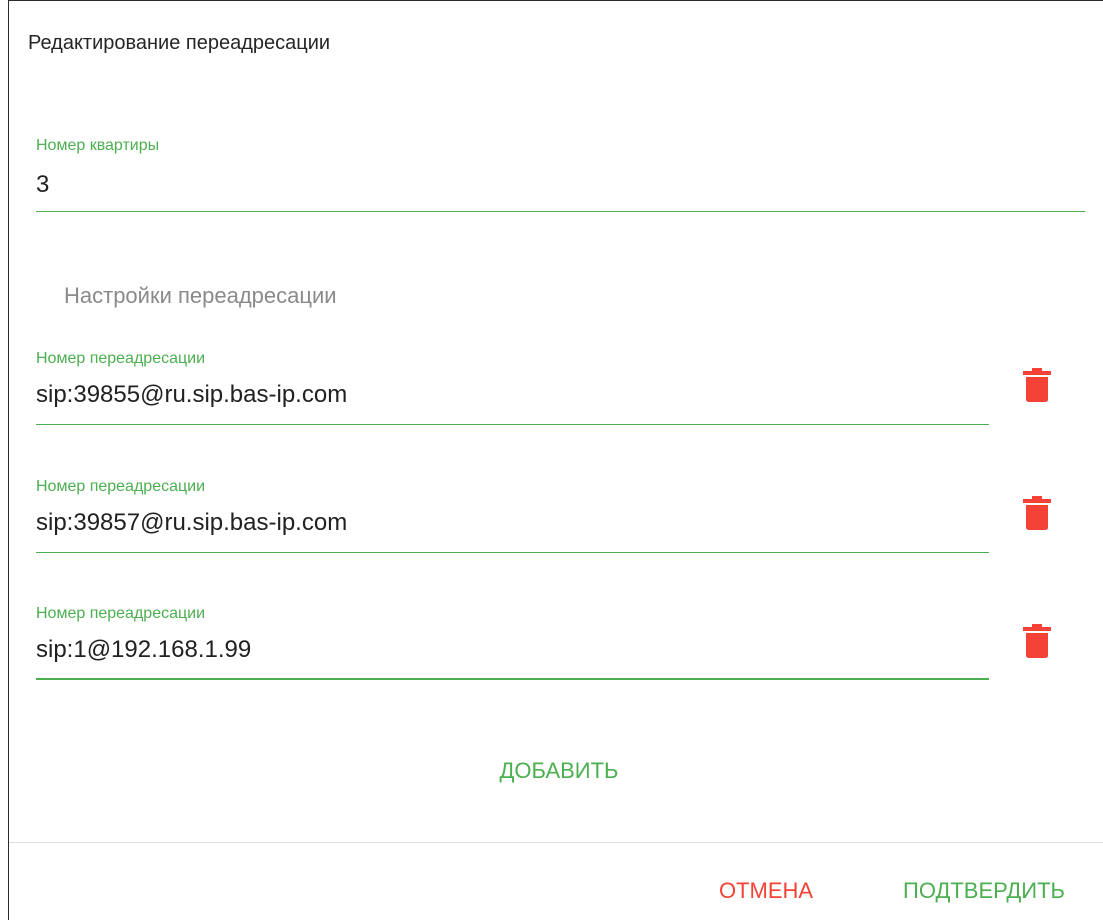  Describe the element at coordinates (512, 645) in the screenshot. I see `forwarding-number-field: Номер переадресации sip:1@192.168.1.99` at that location.